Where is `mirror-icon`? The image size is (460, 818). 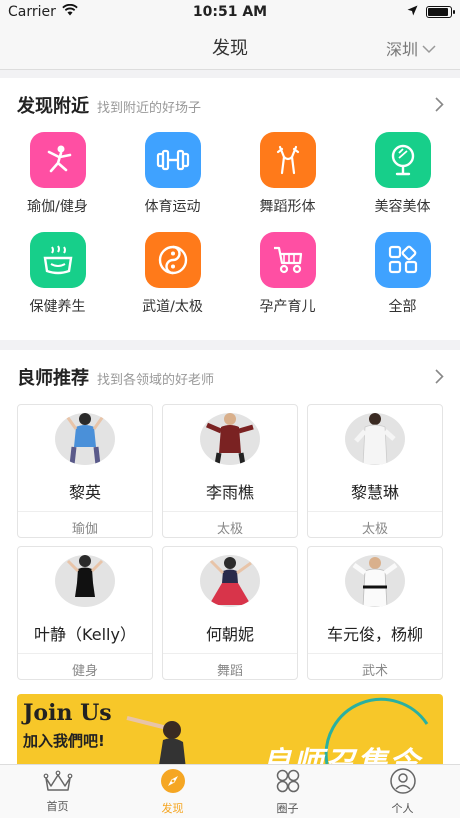
mirror-icon is located at coordinates (402, 160).